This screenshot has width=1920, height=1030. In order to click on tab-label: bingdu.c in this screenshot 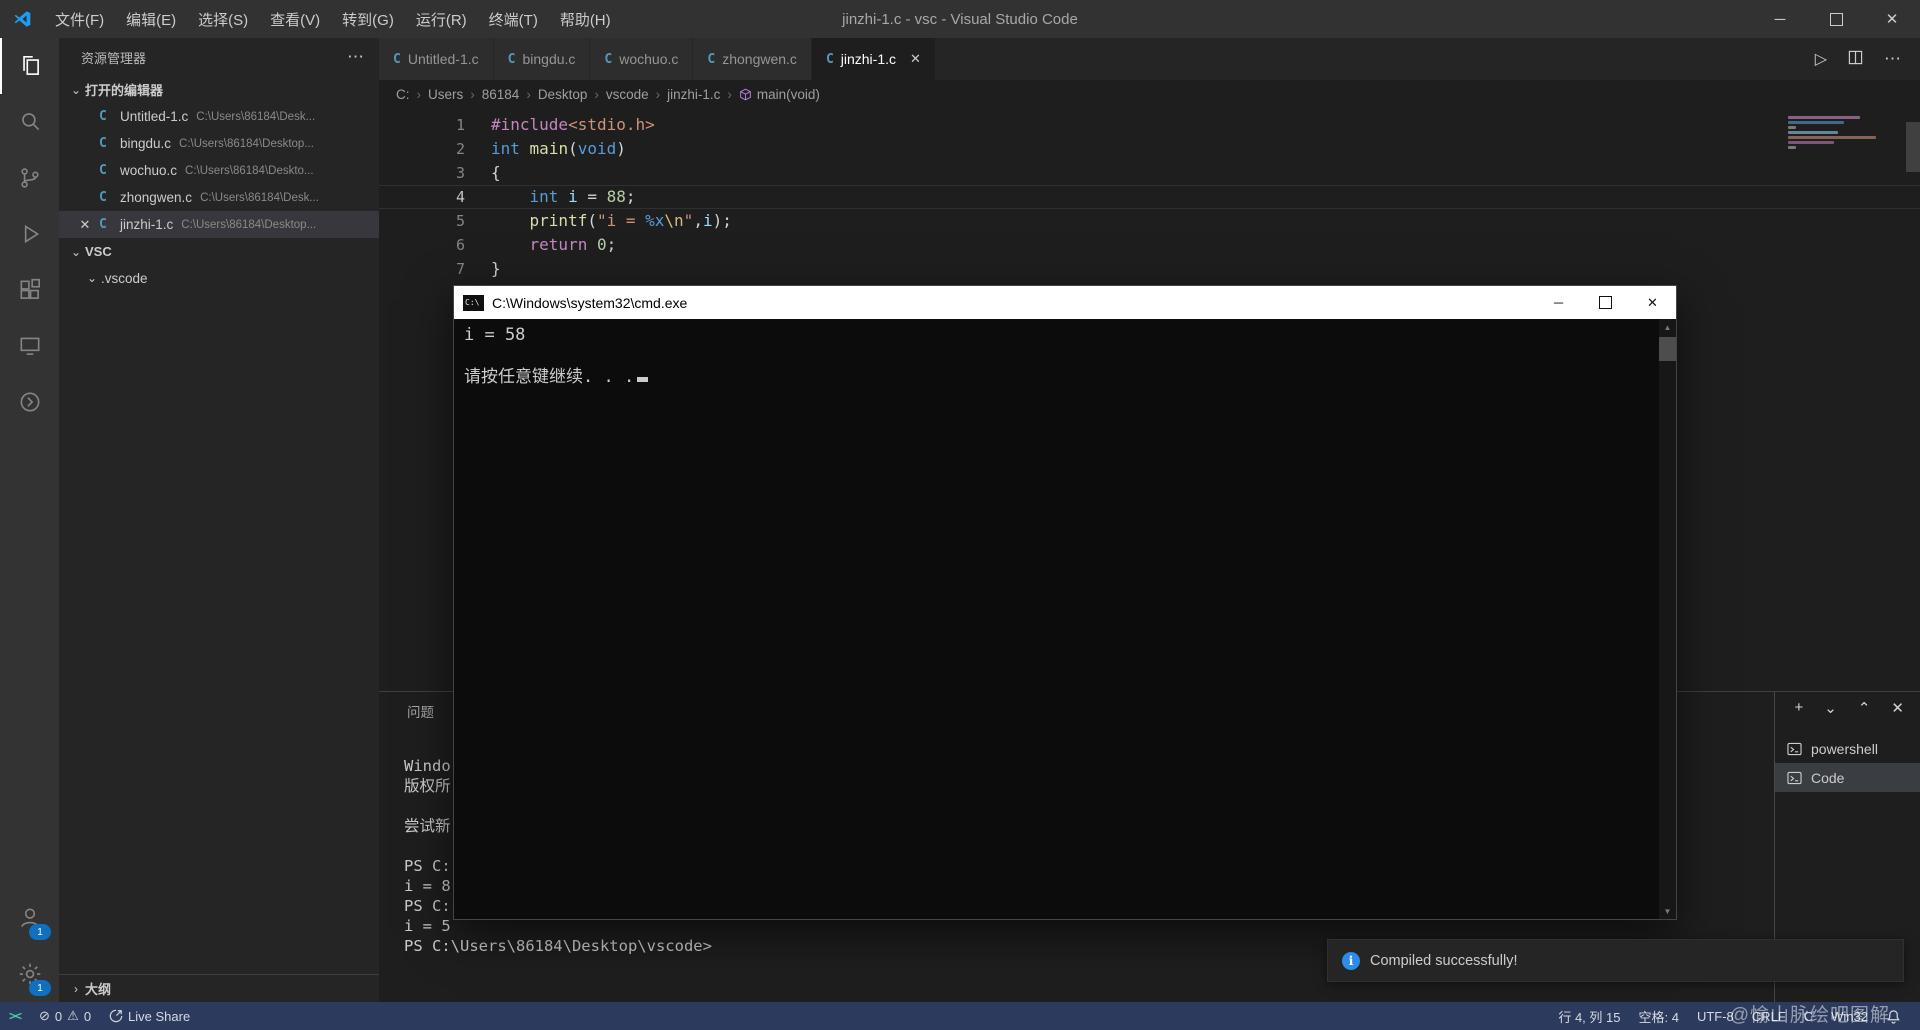, I will do `click(549, 59)`.